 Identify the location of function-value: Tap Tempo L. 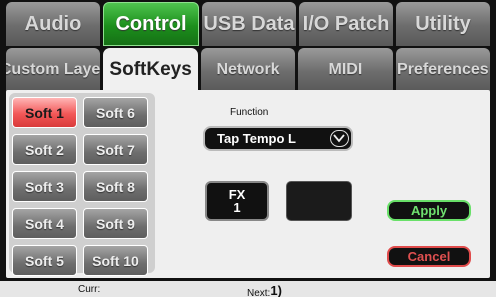
(256, 138).